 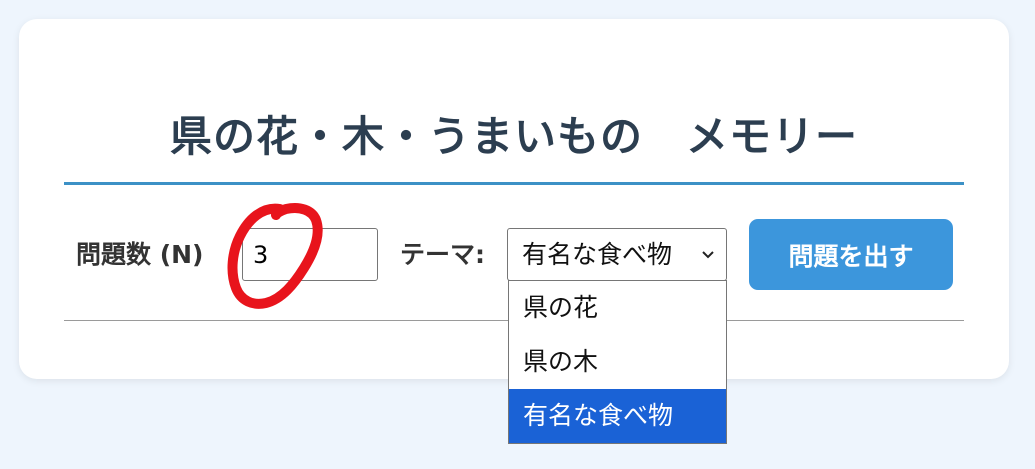 I want to click on theme-dropdown-list: 県の花 県の木 有名な食べ物, so click(x=617, y=362).